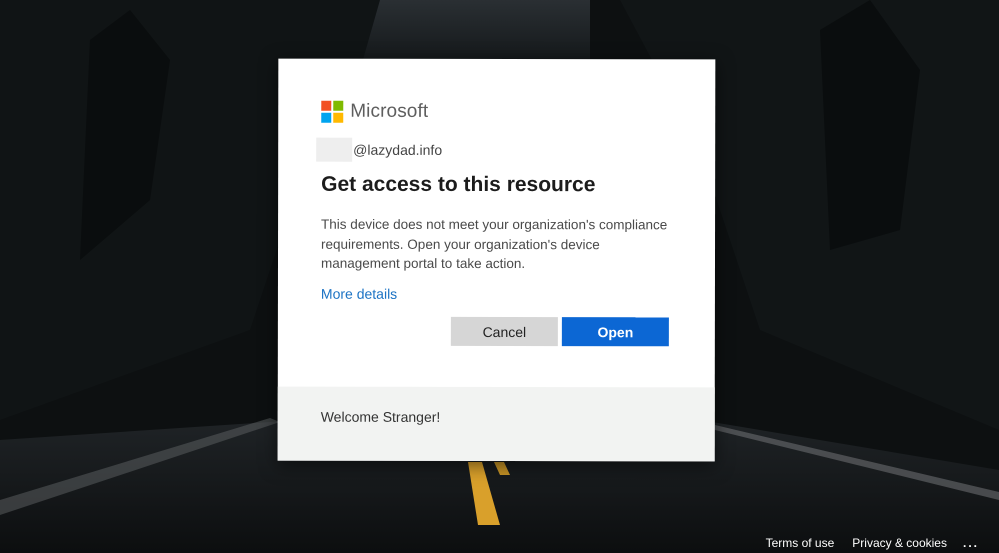 This screenshot has height=553, width=999. I want to click on logo-square-yellow, so click(338, 117).